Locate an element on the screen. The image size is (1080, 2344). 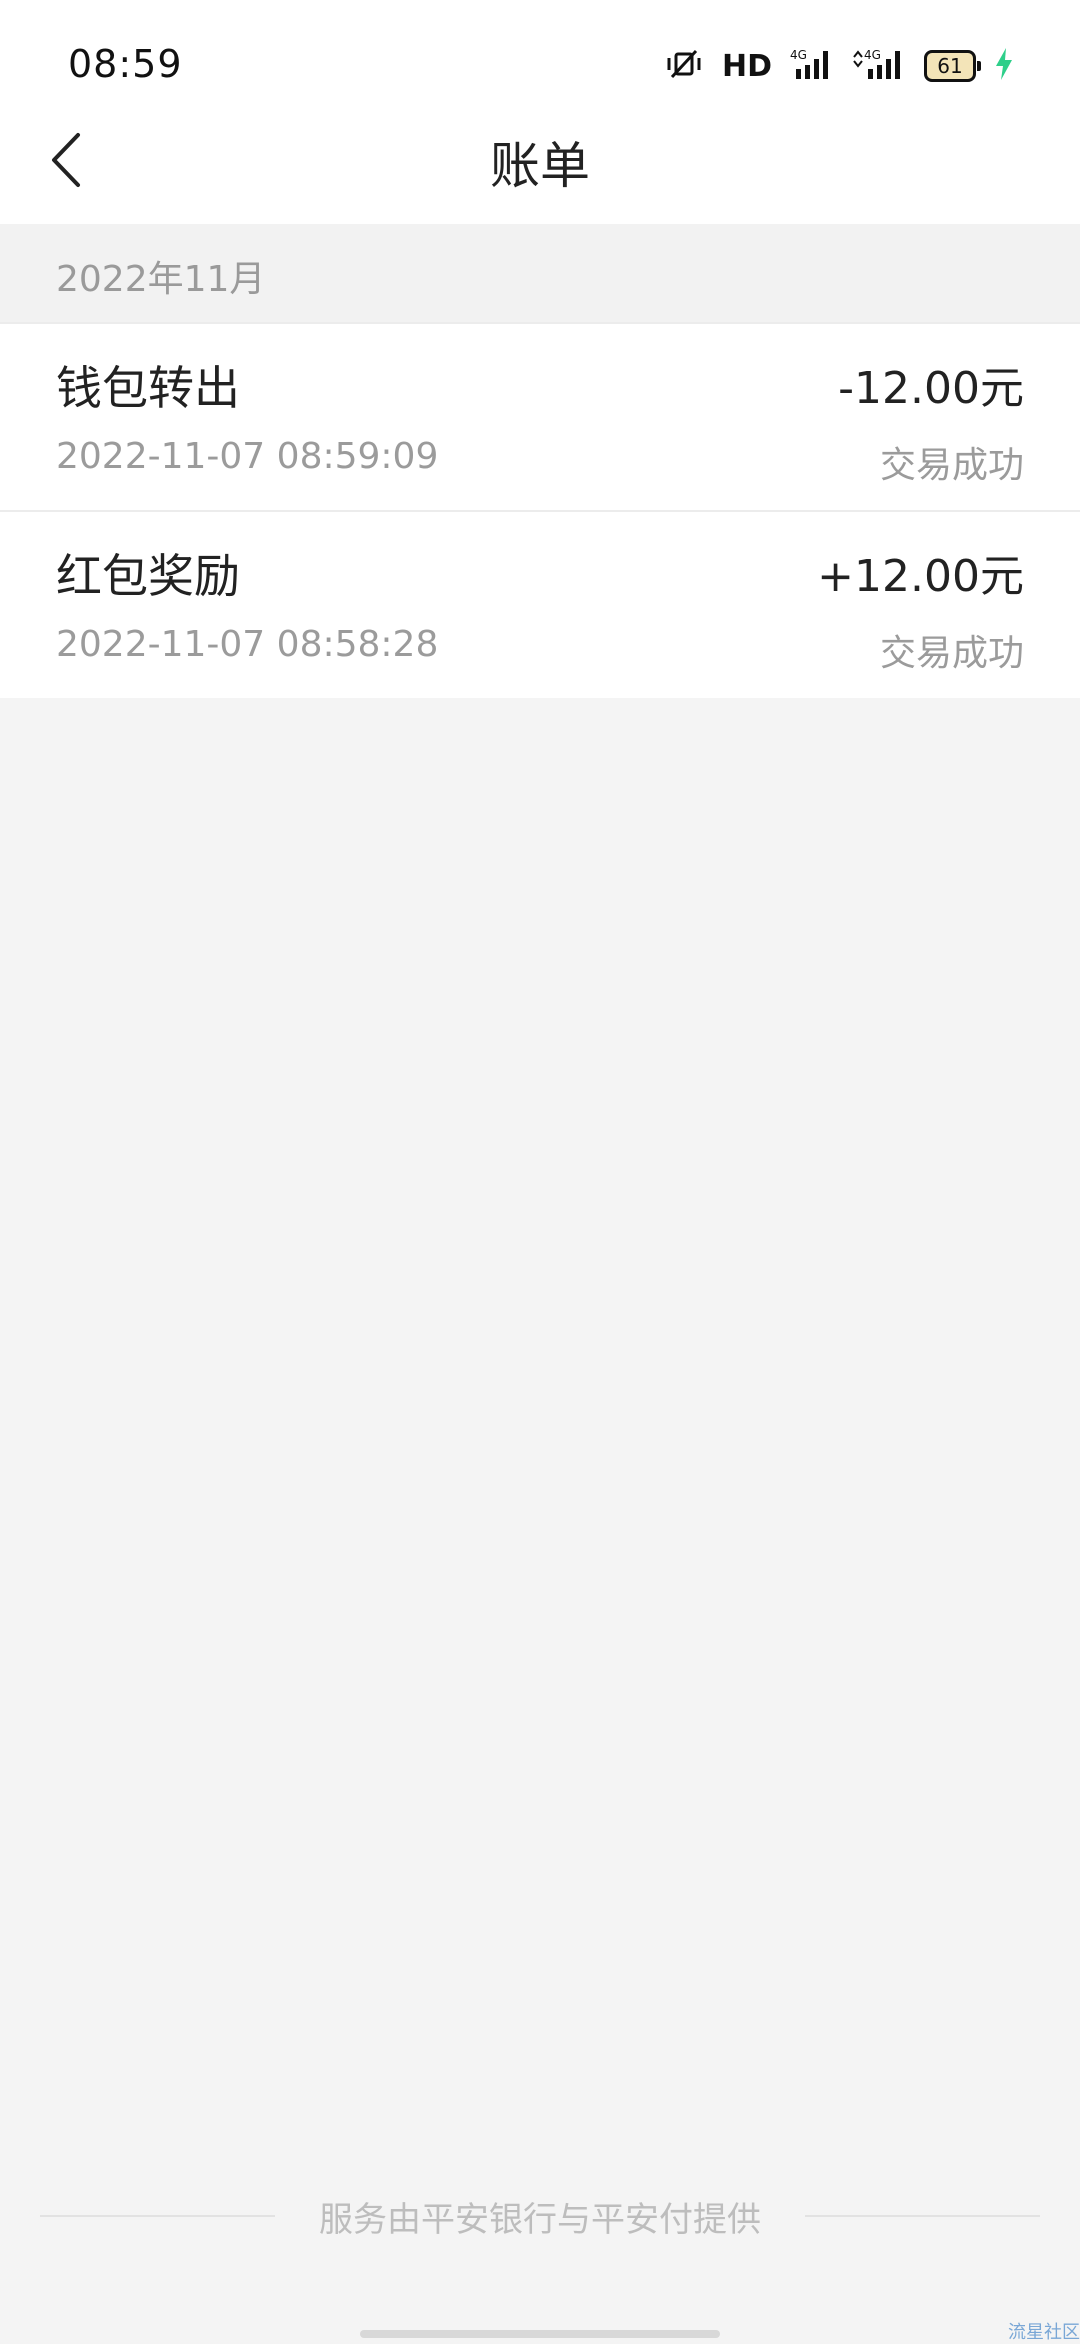
footer: 服务由平安银行与平安付提供 is located at coordinates (540, 2216).